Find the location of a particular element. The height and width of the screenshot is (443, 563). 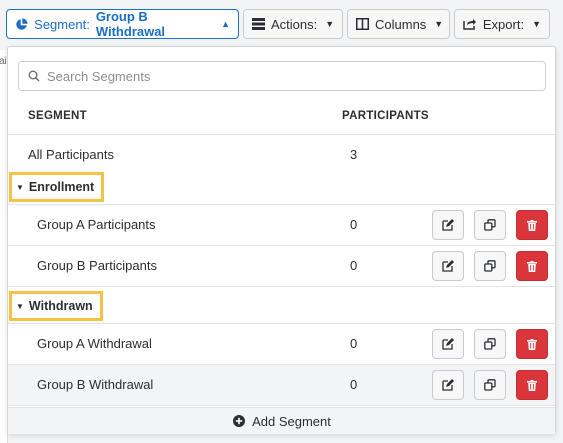

list-icon is located at coordinates (258, 24).